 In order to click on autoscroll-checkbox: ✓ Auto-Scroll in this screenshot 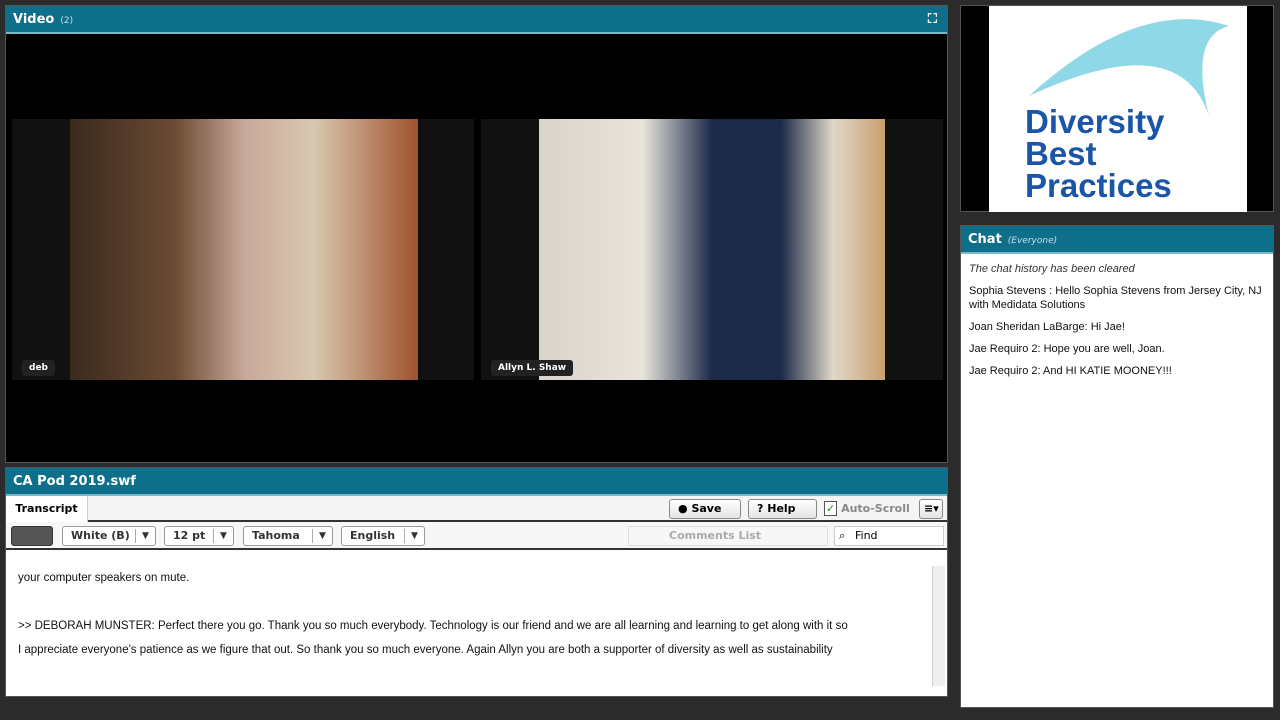, I will do `click(867, 508)`.